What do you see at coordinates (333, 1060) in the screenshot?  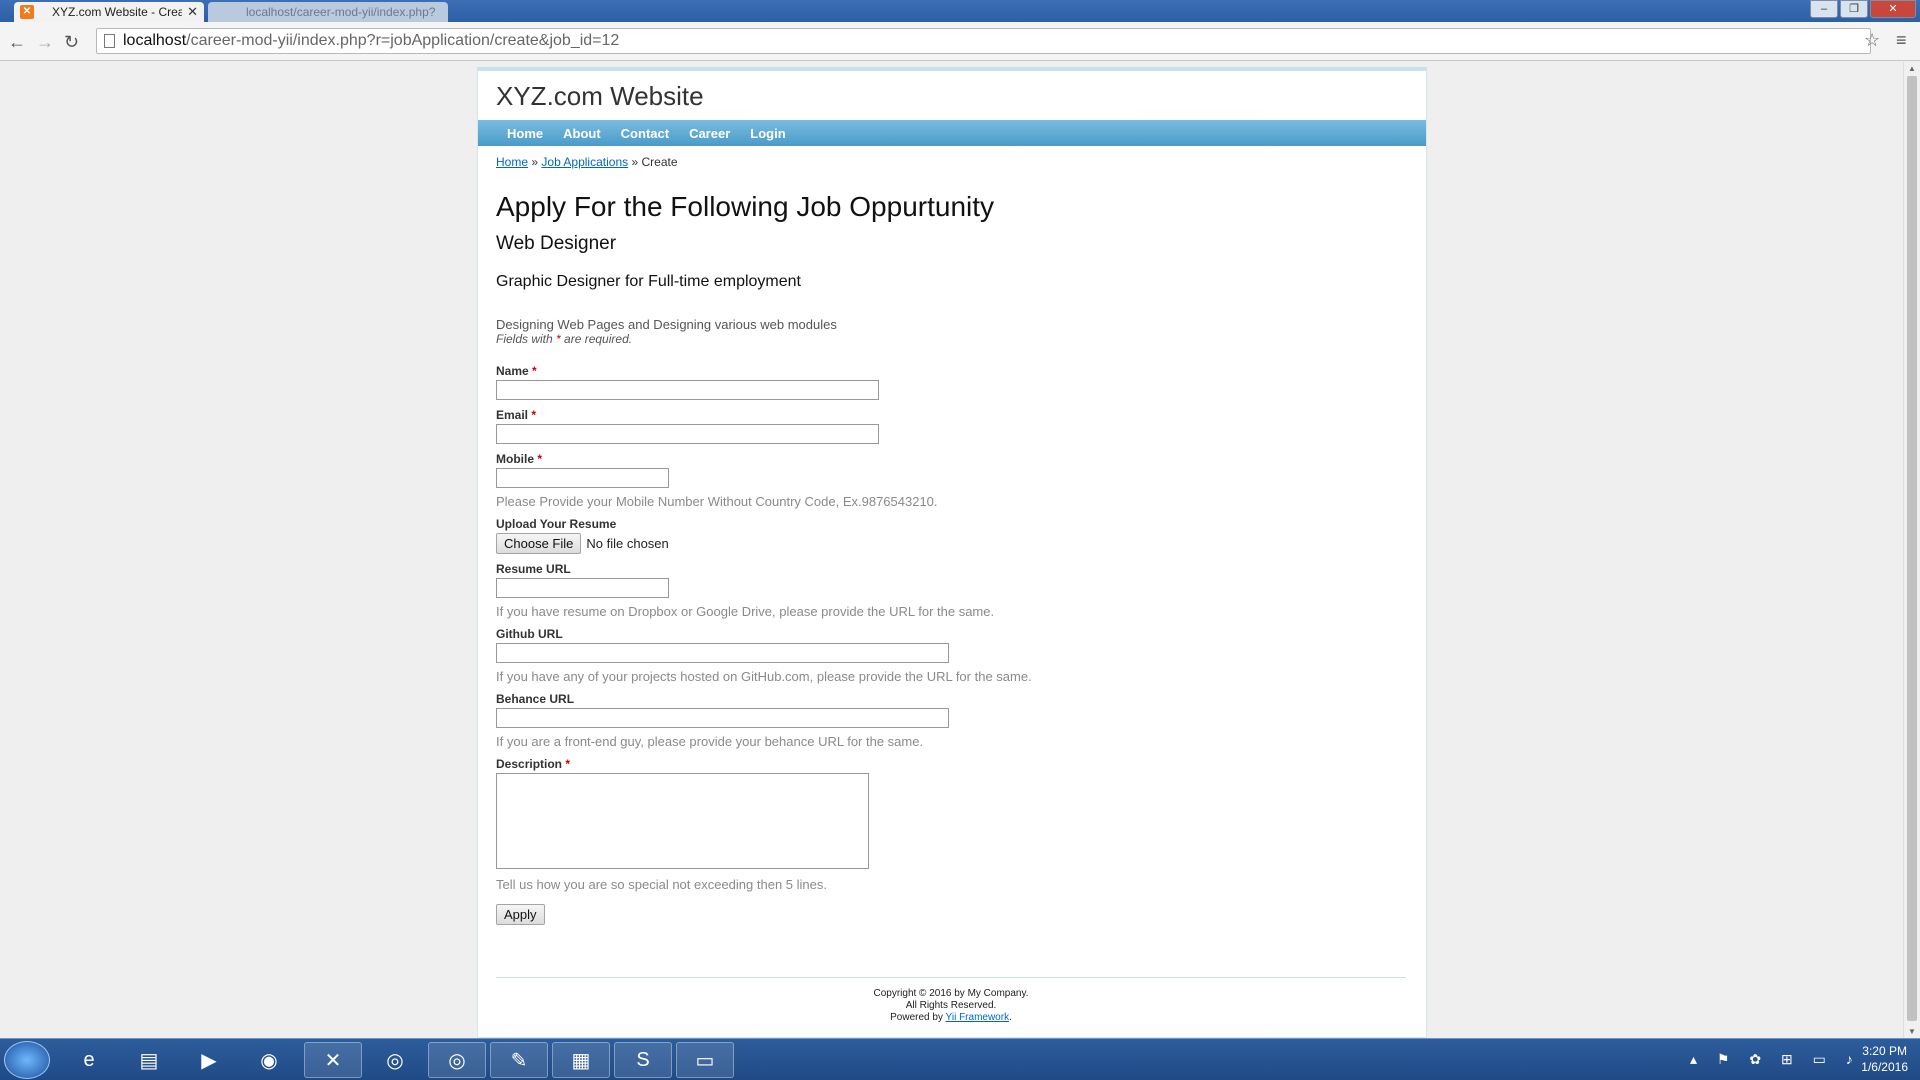 I see `xampp-icon: ✕` at bounding box center [333, 1060].